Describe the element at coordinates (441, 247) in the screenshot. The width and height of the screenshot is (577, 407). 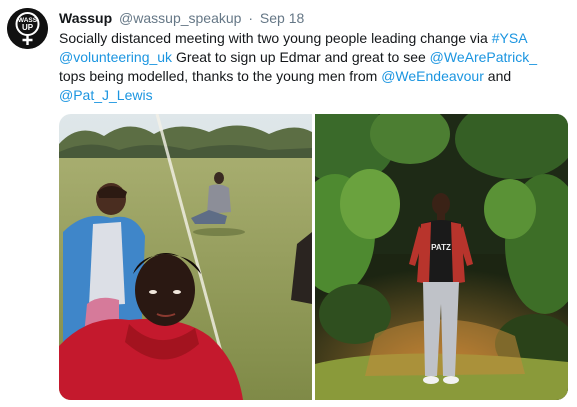
I see `shirt-print-text: PATZ` at that location.